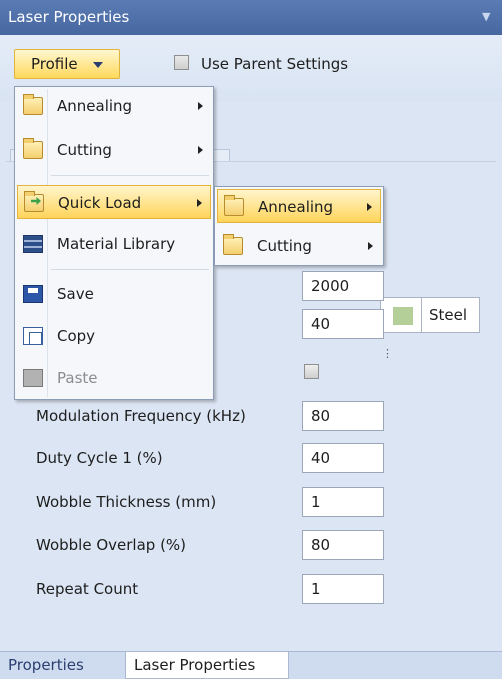 The width and height of the screenshot is (502, 679). I want to click on submenu-item-cutting: Cutting, so click(299, 246).